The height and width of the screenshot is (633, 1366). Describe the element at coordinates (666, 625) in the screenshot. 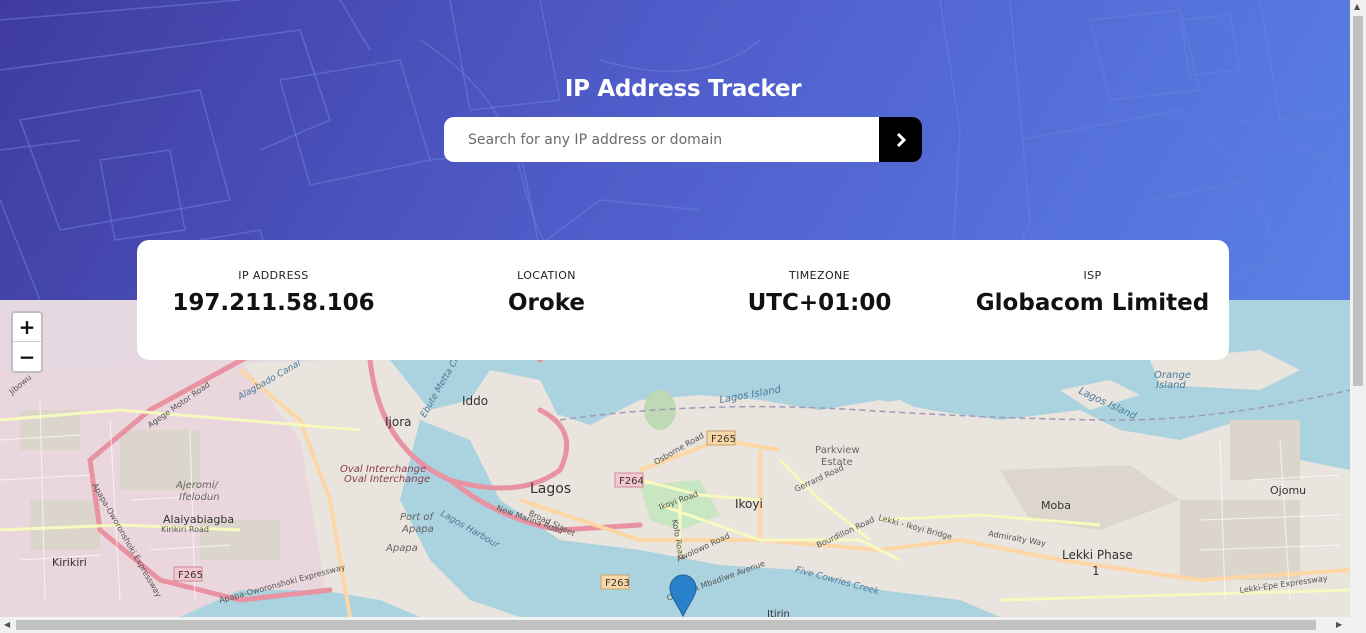

I see `horizontal-scroll-thumb` at that location.